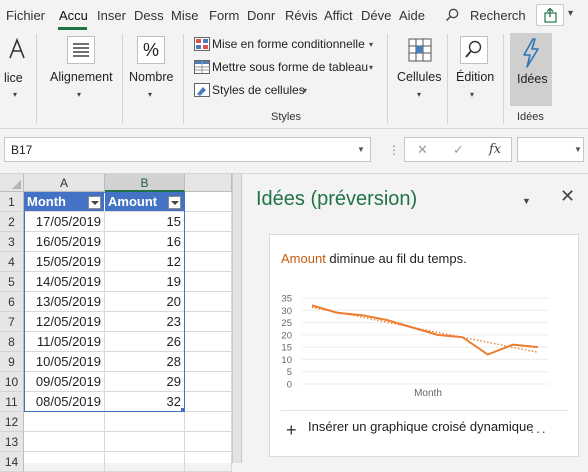 Image resolution: width=588 pixels, height=472 pixels. Describe the element at coordinates (184, 15) in the screenshot. I see `tab-mise-en-page: Mise` at that location.